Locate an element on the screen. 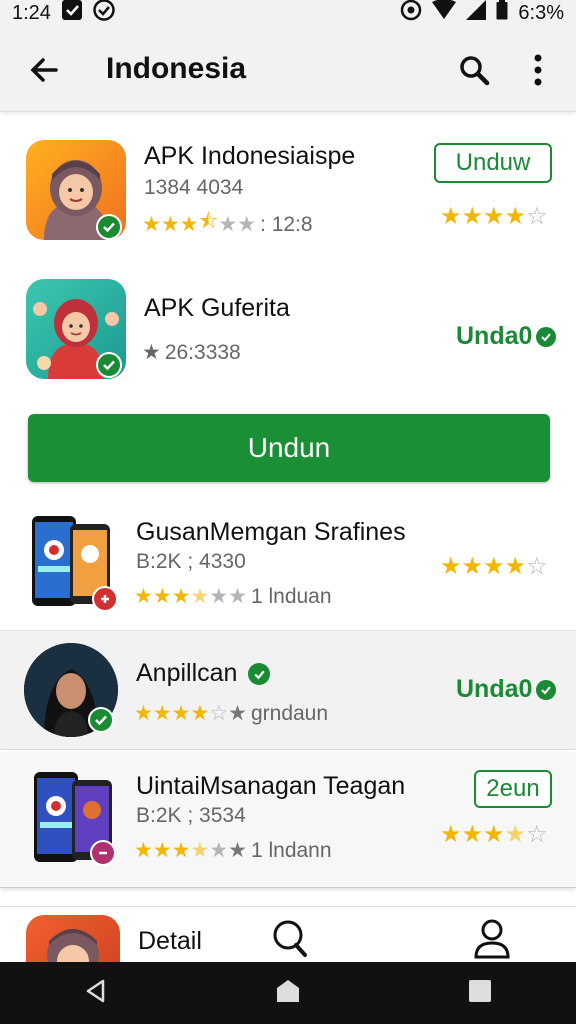 This screenshot has height=1024, width=576. profile-icon is located at coordinates (492, 939).